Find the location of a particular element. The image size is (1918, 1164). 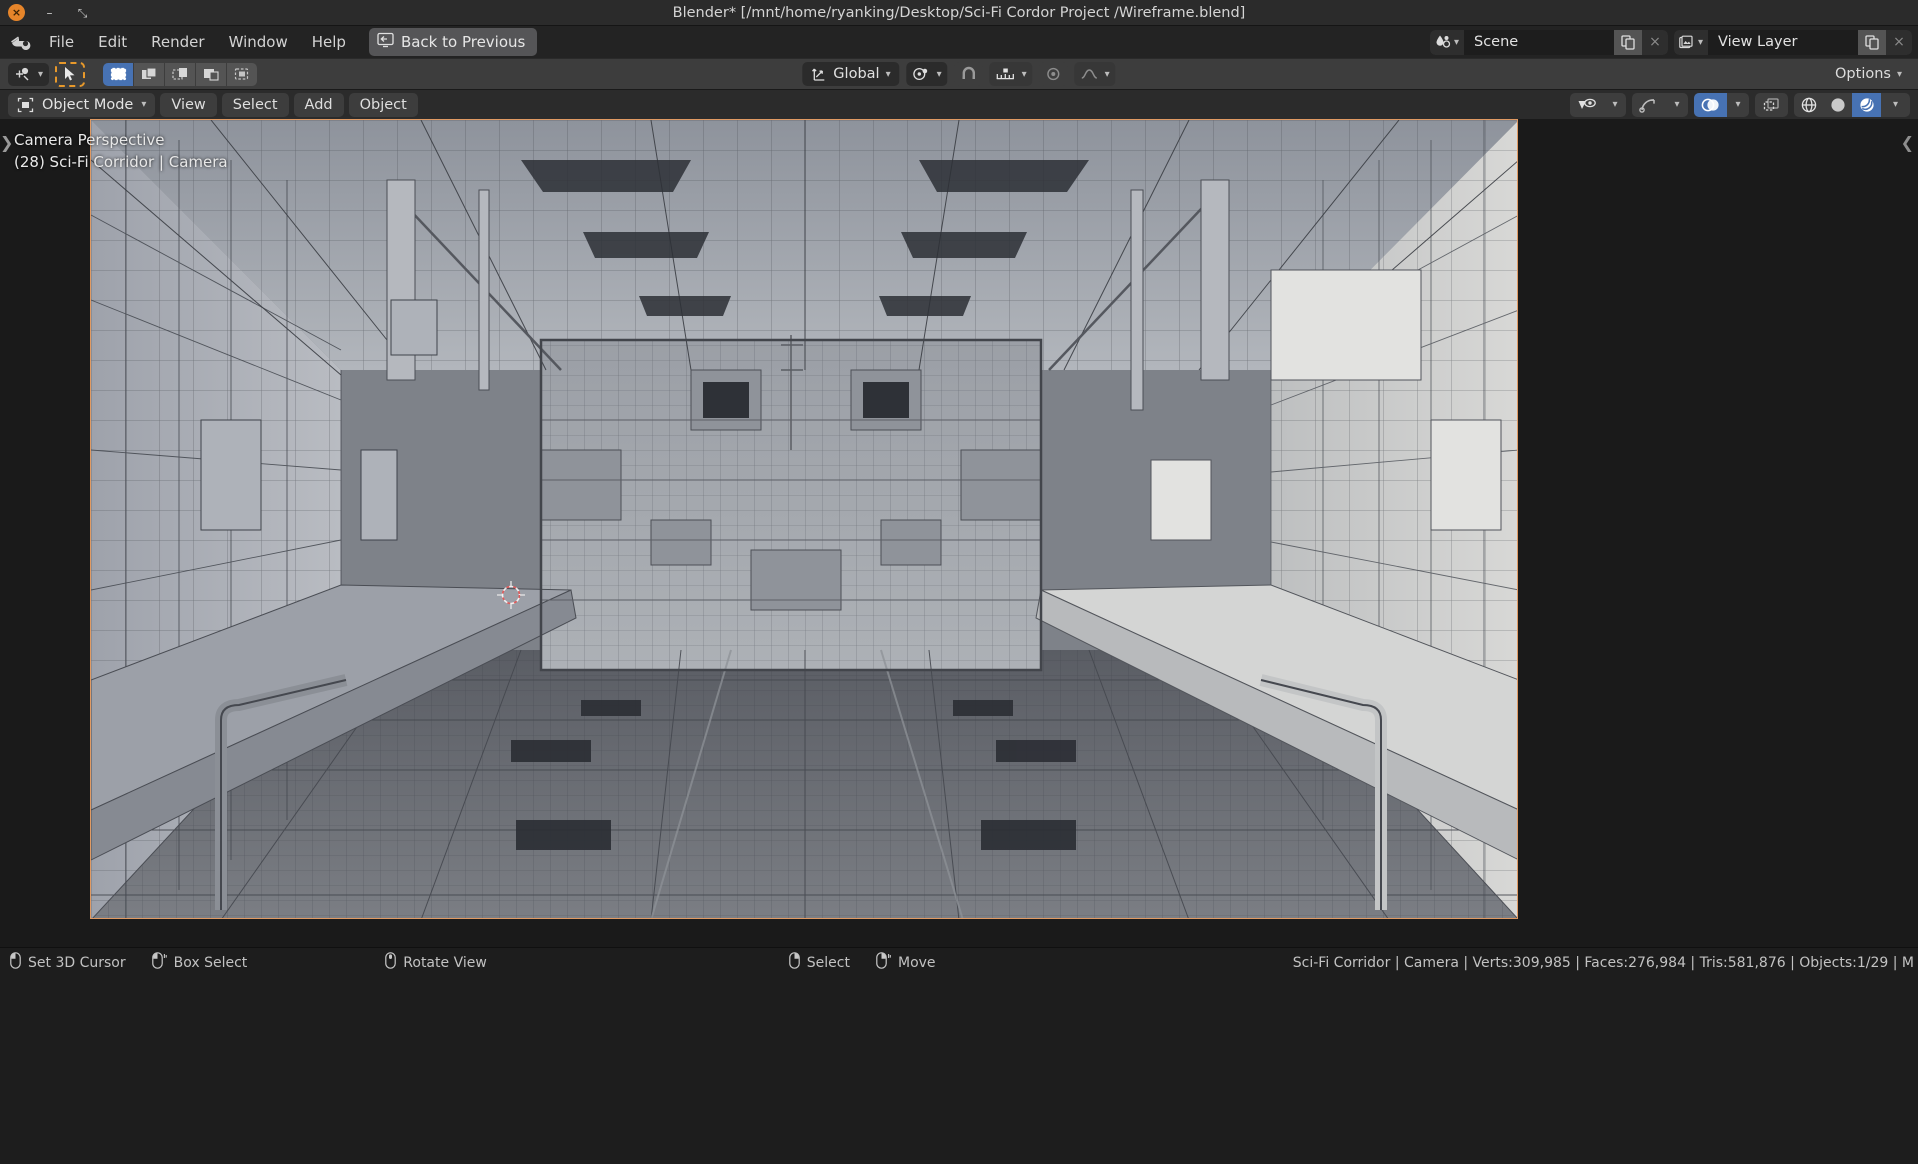

delete-scene-button: × is located at coordinates (1655, 42).